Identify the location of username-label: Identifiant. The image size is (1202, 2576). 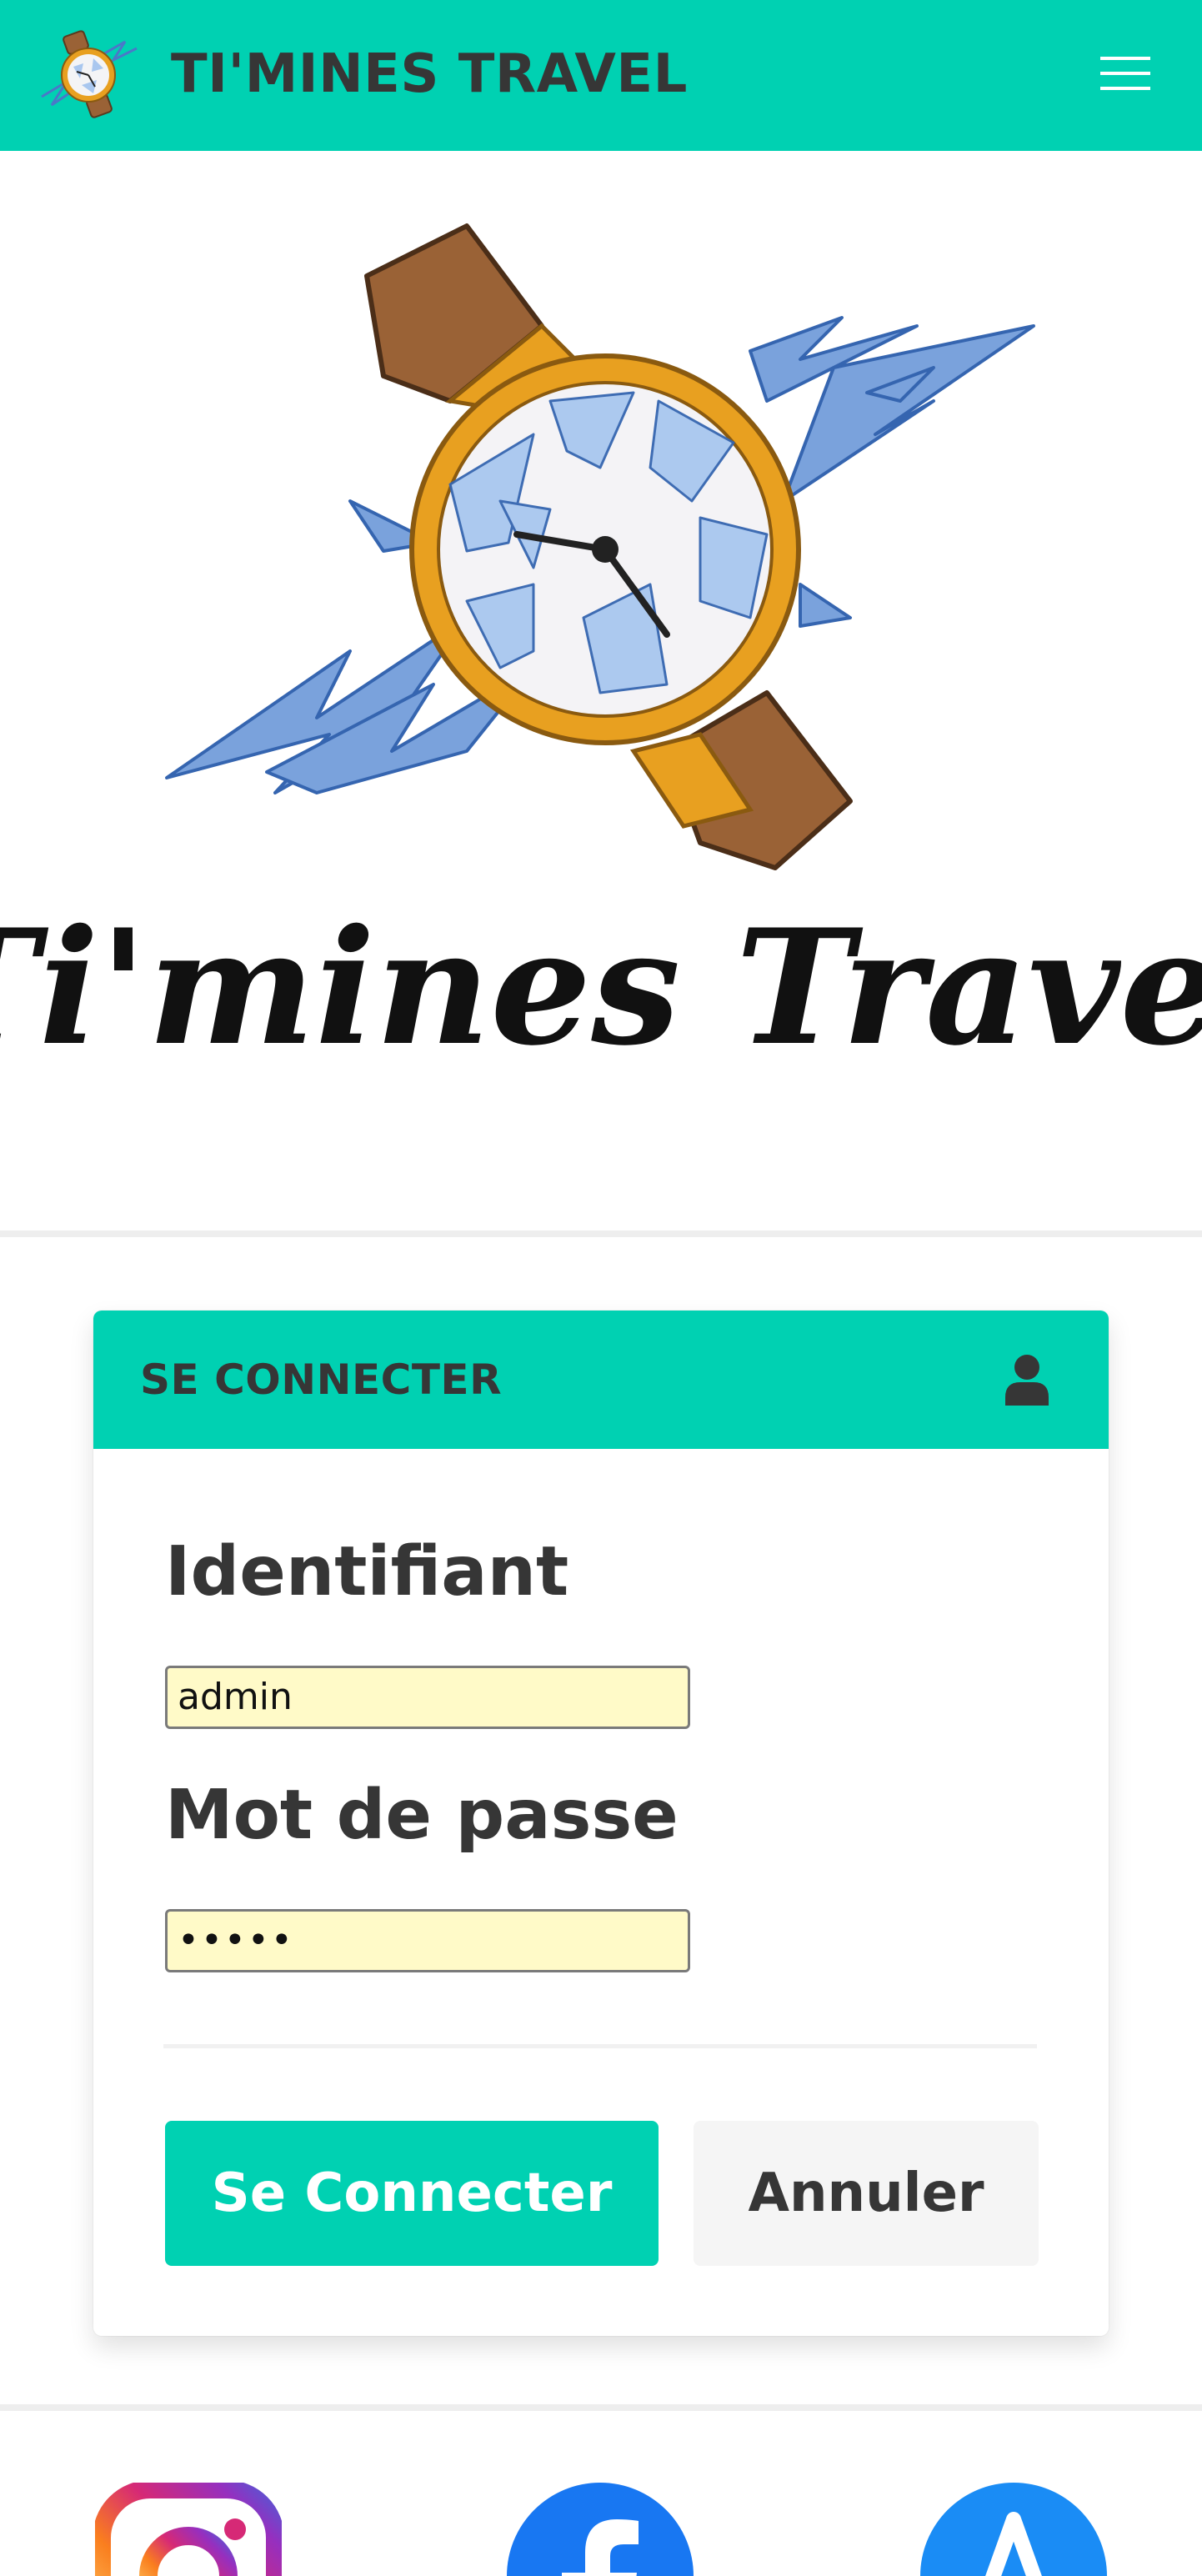
(367, 1571).